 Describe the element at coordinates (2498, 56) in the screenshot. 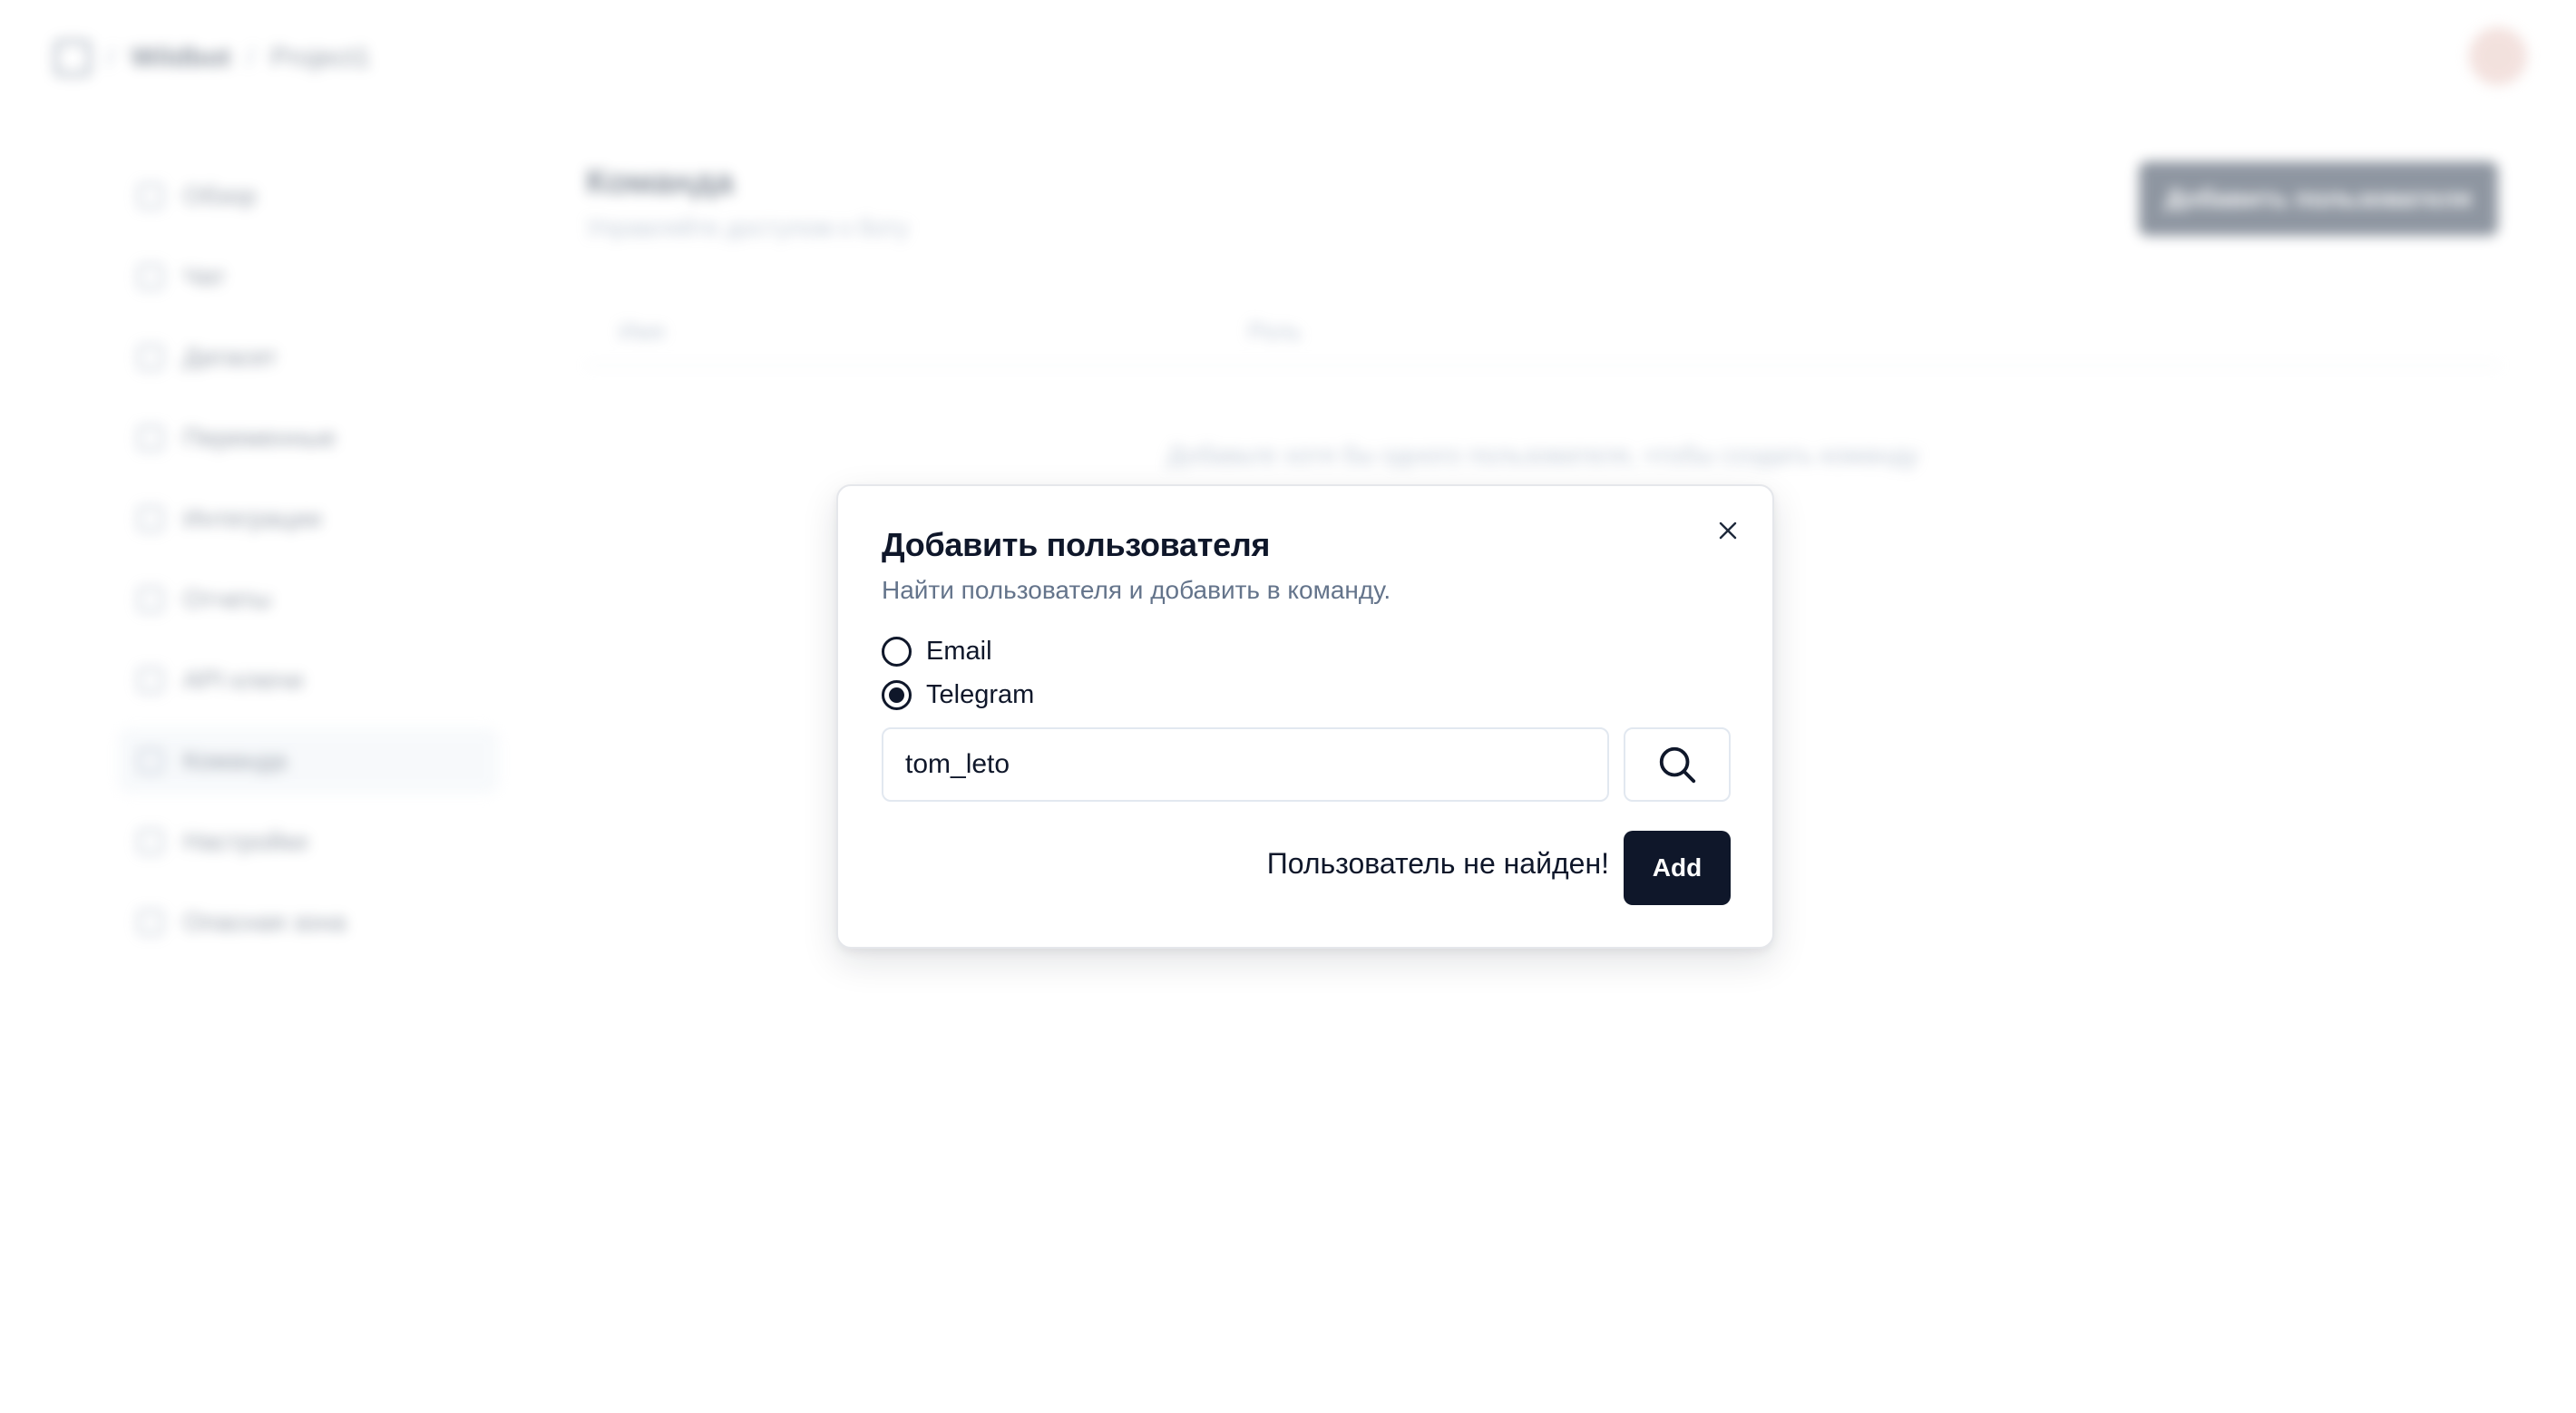

I see `avatar` at that location.